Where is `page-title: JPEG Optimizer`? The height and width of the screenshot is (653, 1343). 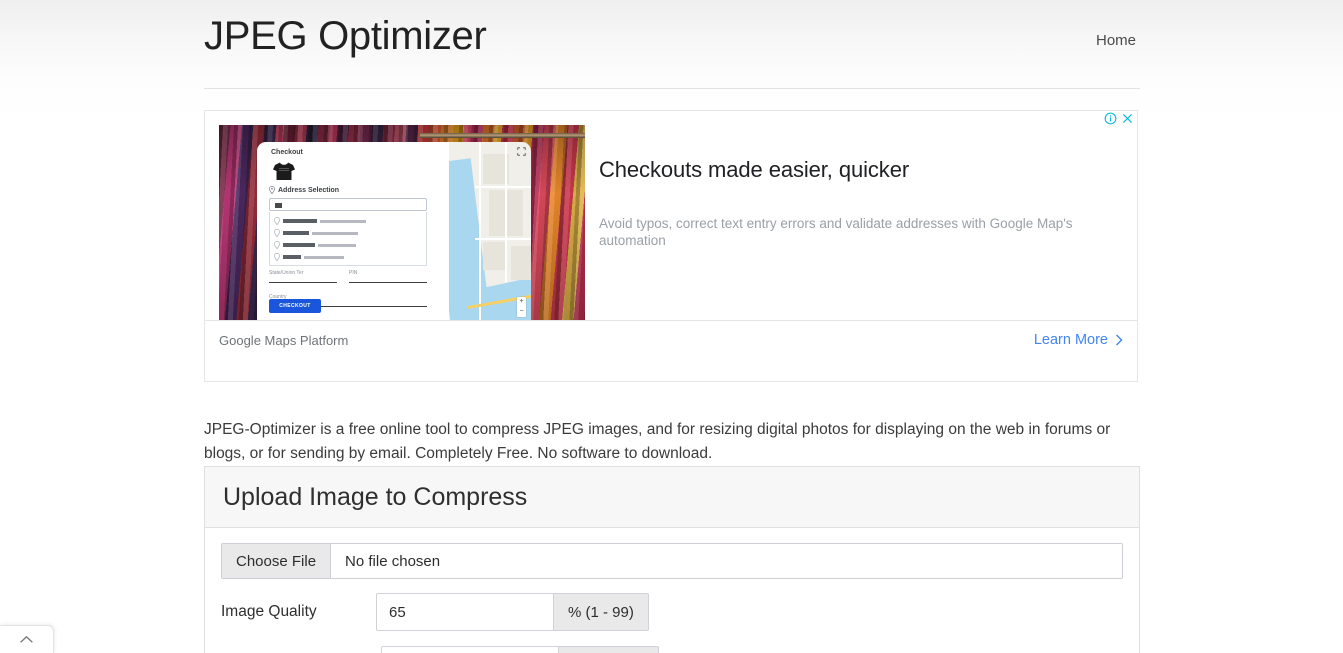 page-title: JPEG Optimizer is located at coordinates (345, 36).